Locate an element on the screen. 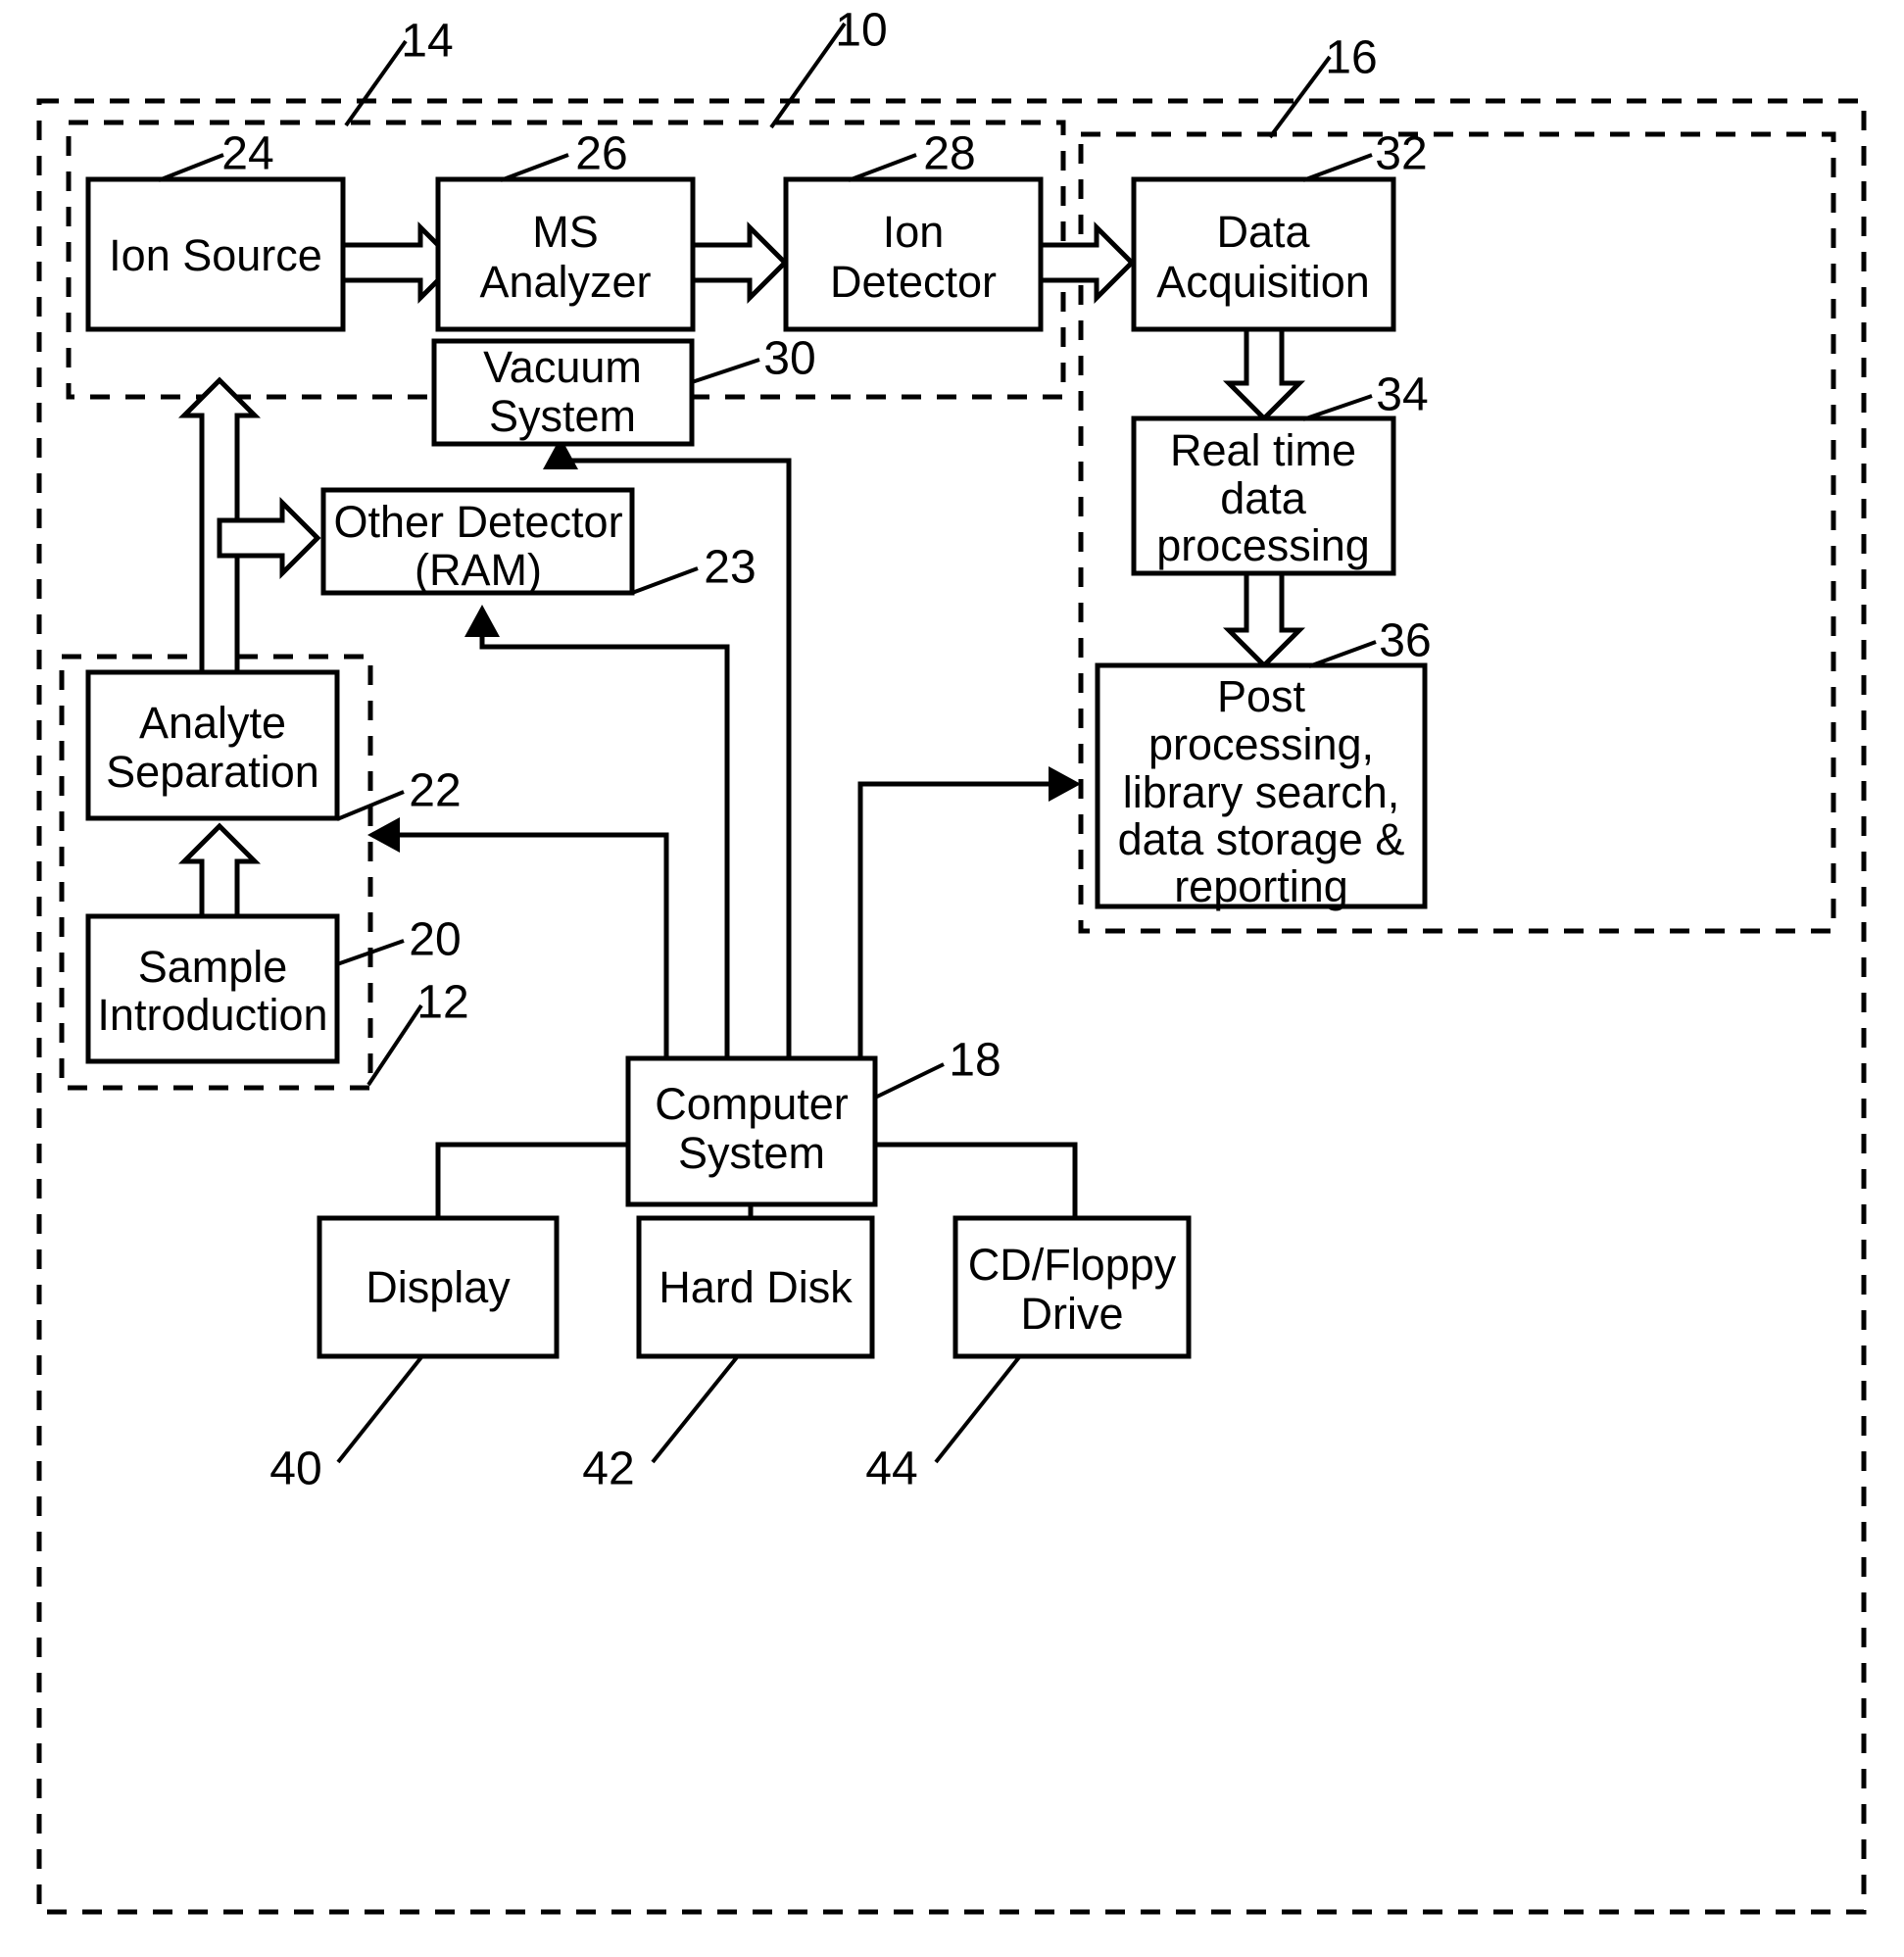  arrow-sample-to-analyte is located at coordinates (219, 871).